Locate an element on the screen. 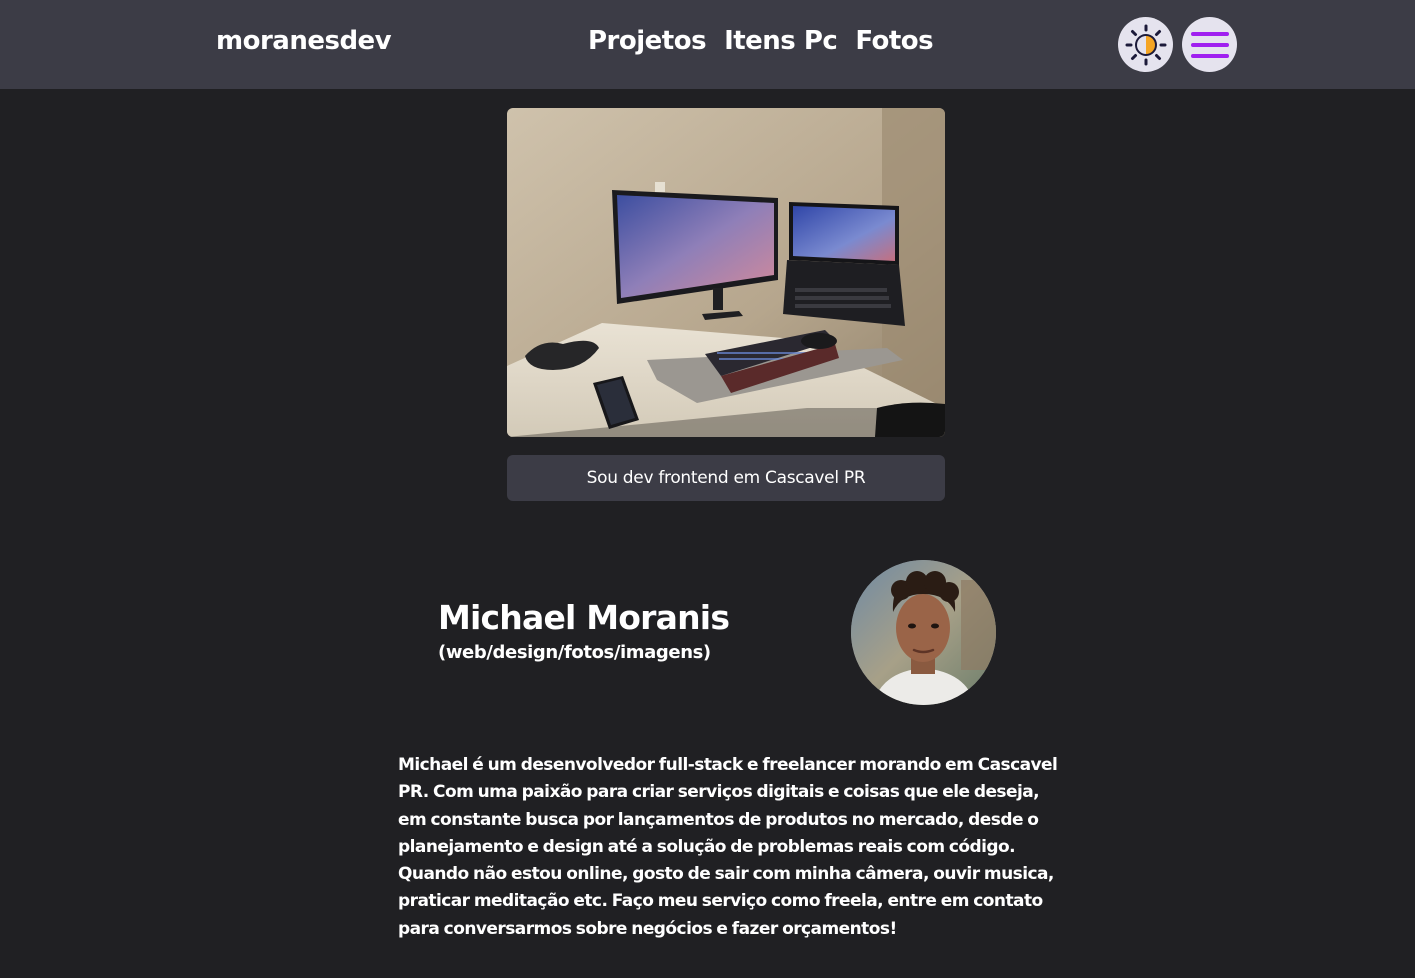  profile-role: (web/design/fotos/imagens) is located at coordinates (574, 652).